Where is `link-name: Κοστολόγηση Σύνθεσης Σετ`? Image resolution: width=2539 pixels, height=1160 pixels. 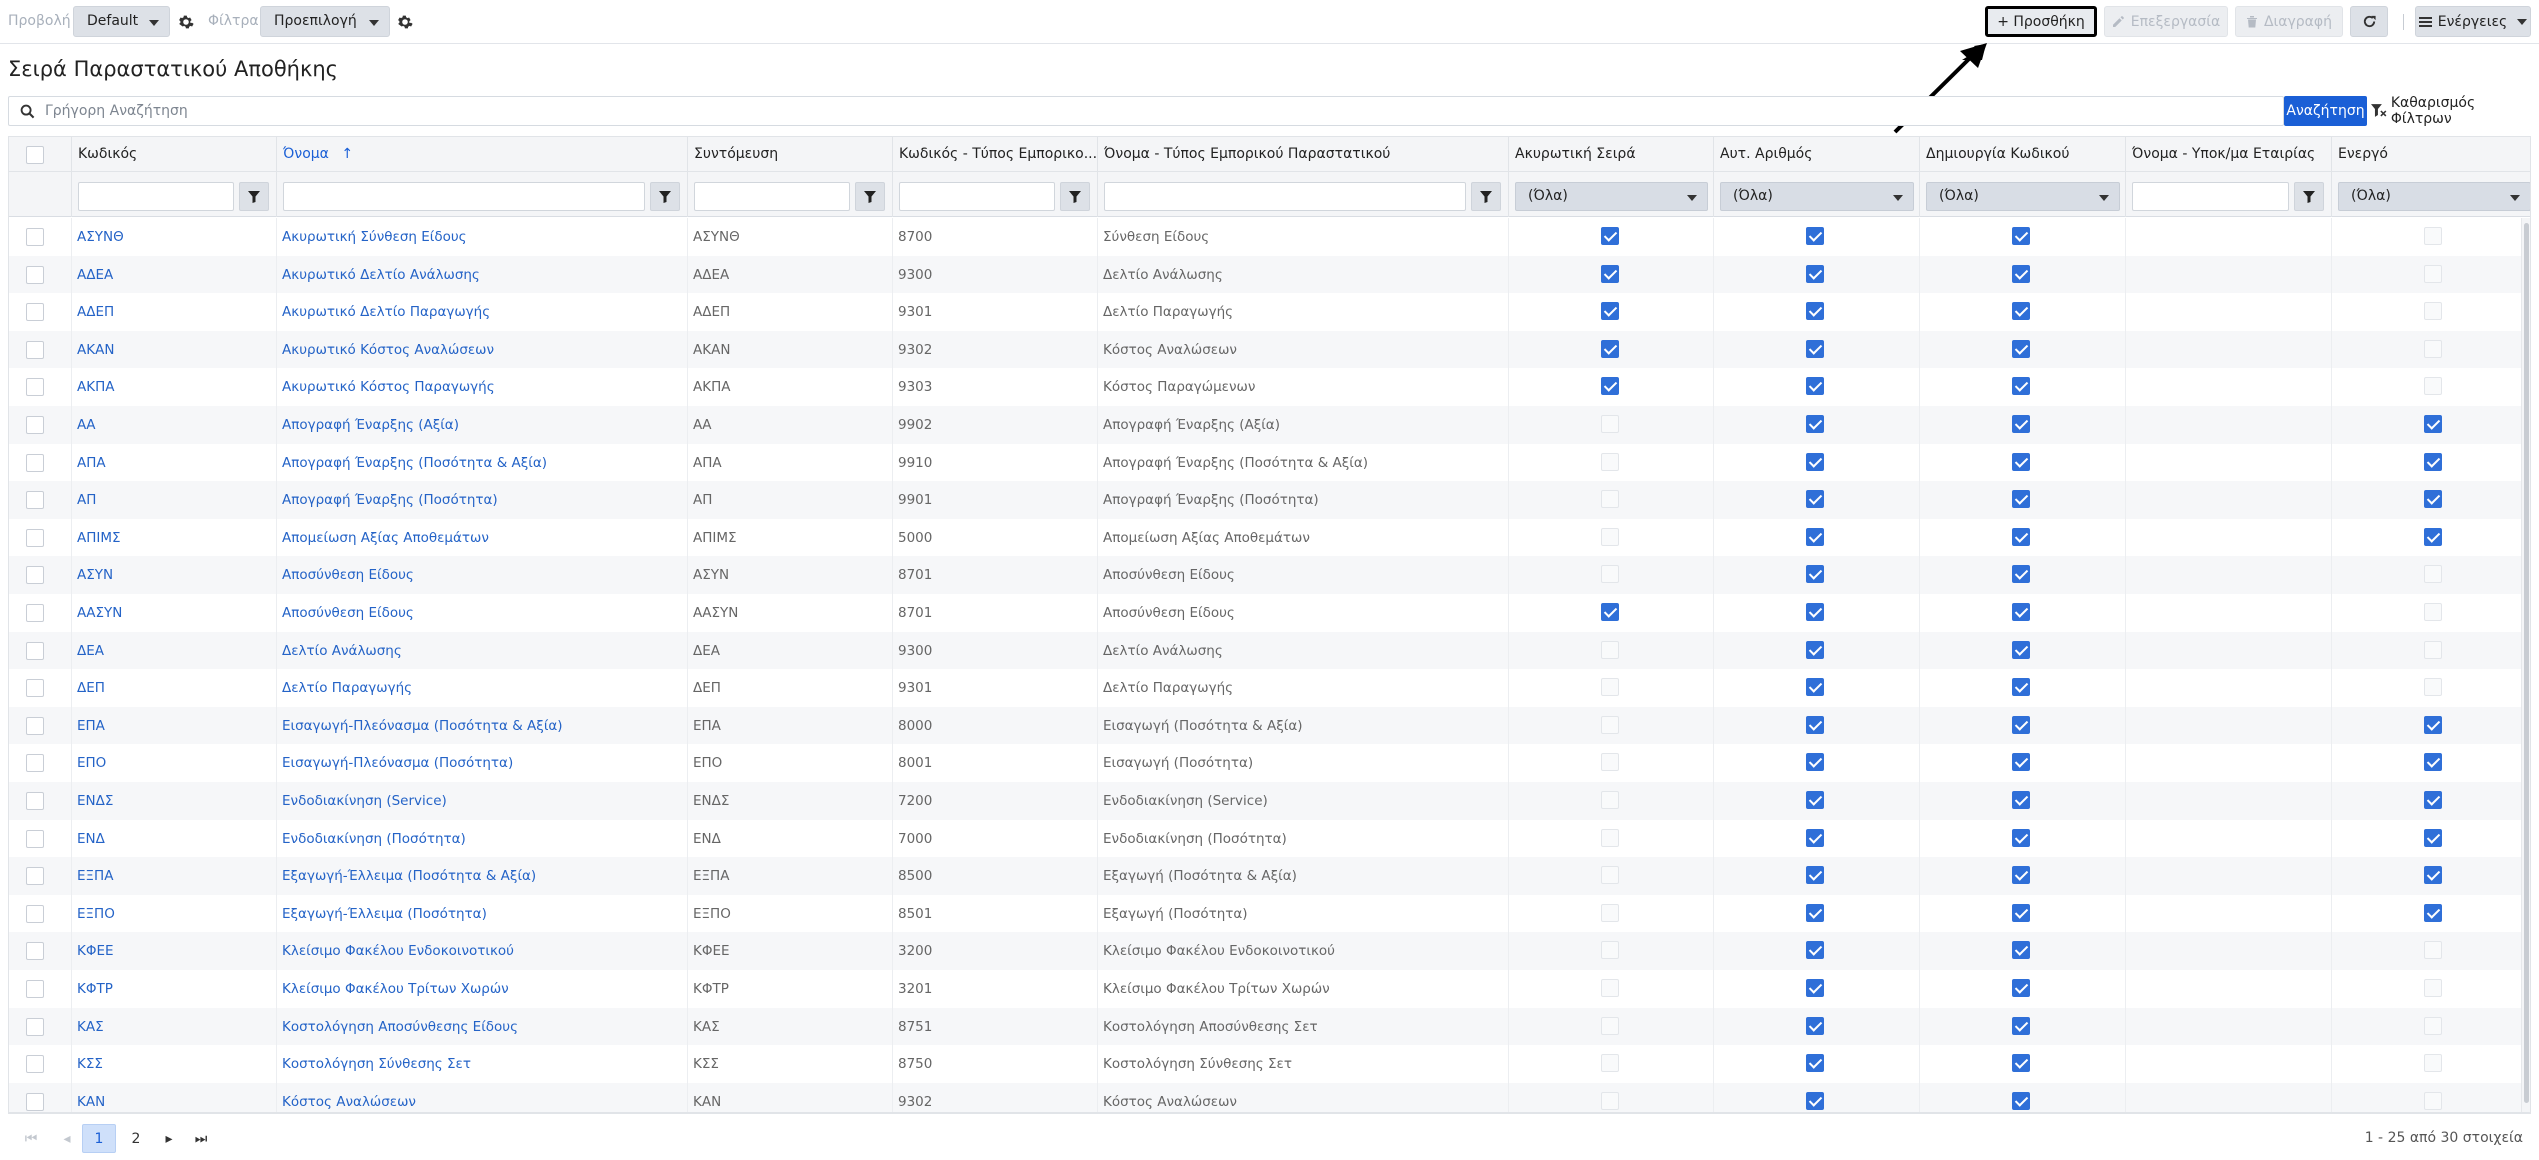 link-name: Κοστολόγηση Σύνθεσης Σετ is located at coordinates (376, 1064).